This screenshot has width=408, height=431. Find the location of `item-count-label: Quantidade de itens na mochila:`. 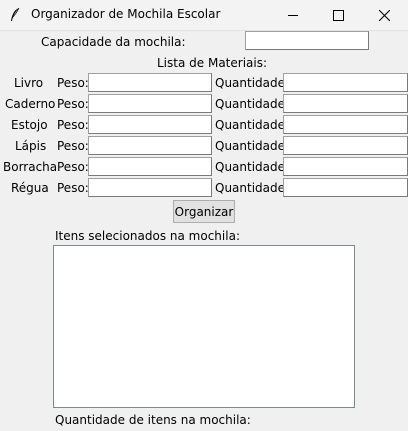

item-count-label: Quantidade de itens na mochila: is located at coordinates (153, 420).